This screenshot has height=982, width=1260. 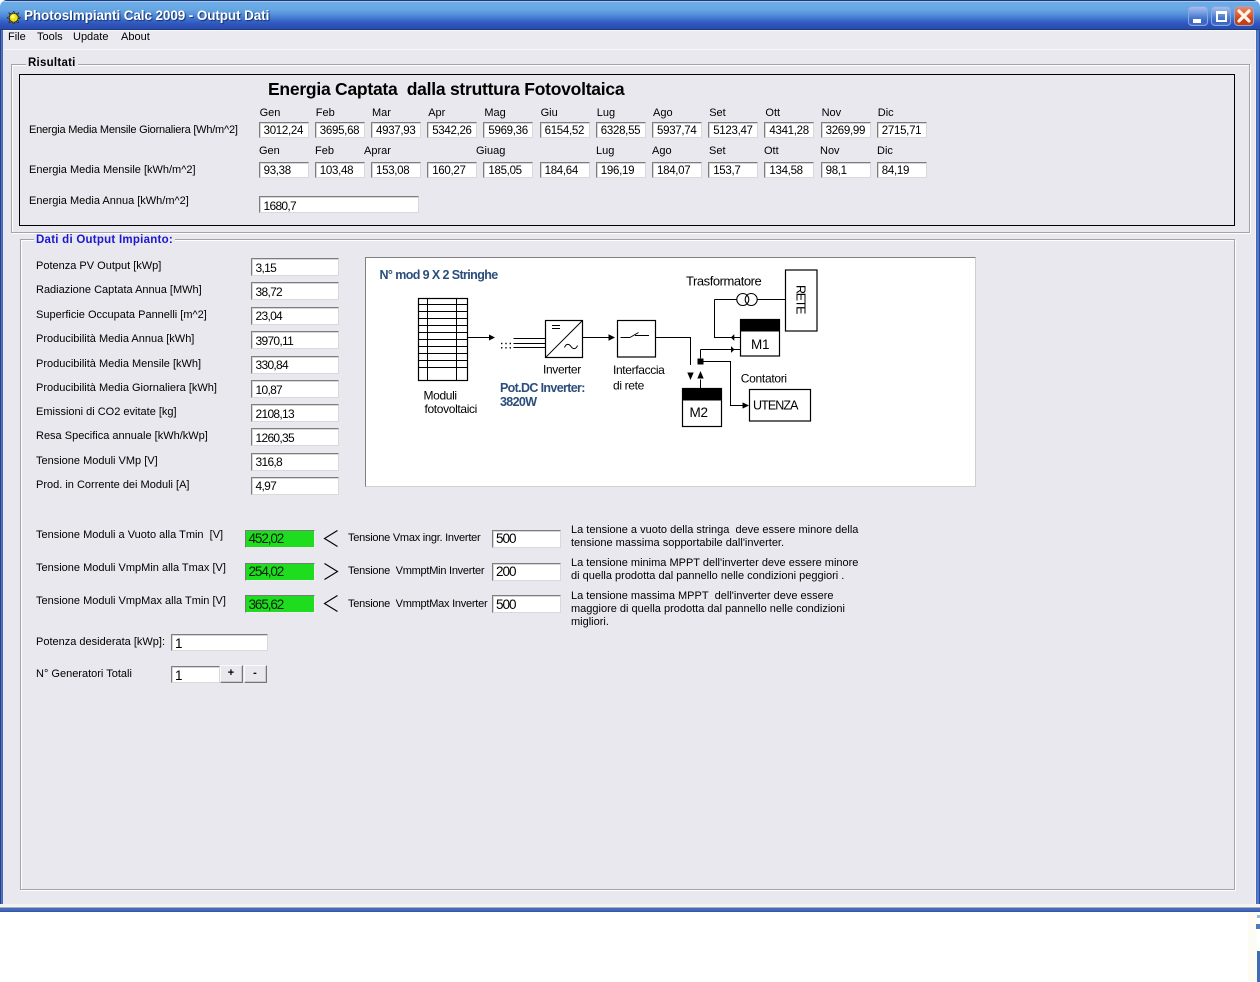 I want to click on svg-text: Contatori, so click(x=764, y=379).